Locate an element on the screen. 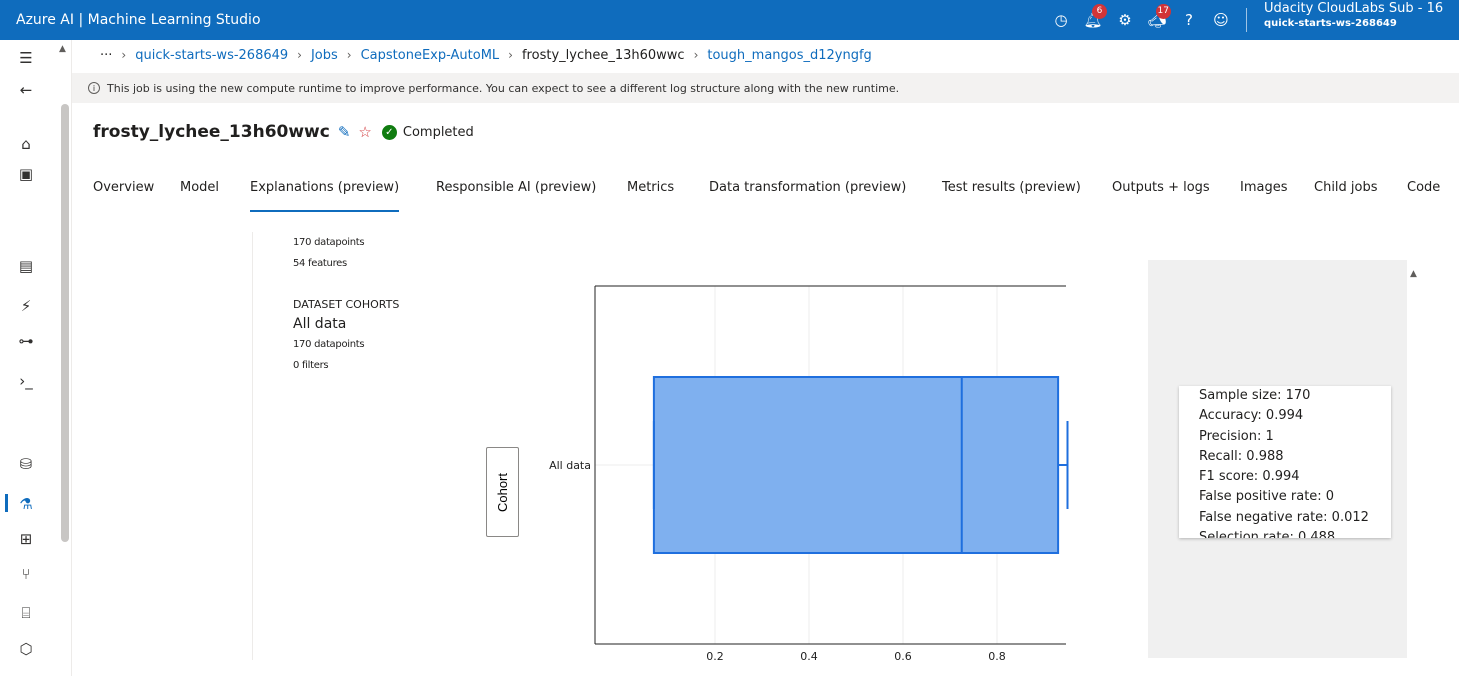 Image resolution: width=1459 pixels, height=676 pixels. x-tick-label: 0.2 is located at coordinates (715, 655).